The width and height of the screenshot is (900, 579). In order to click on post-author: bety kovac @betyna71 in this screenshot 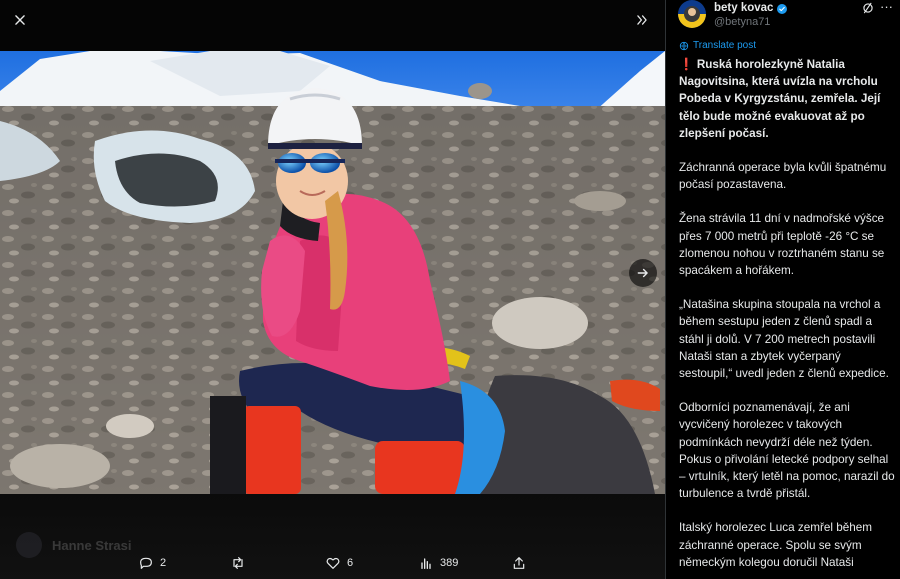, I will do `click(733, 14)`.